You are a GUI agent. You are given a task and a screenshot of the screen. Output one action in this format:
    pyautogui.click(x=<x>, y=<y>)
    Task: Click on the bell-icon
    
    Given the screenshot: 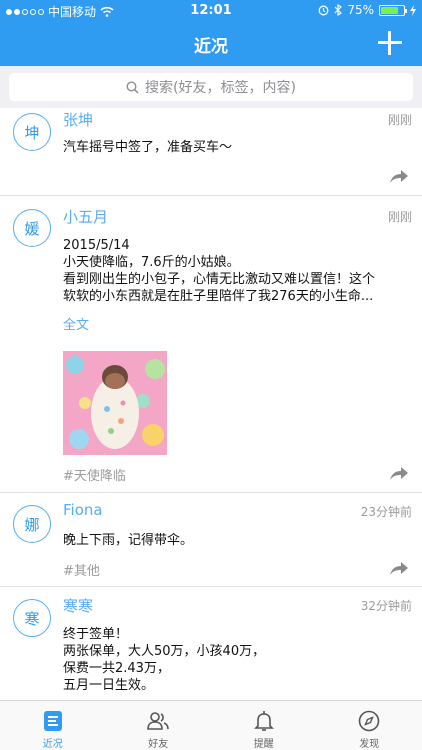 What is the action you would take?
    pyautogui.click(x=263, y=721)
    